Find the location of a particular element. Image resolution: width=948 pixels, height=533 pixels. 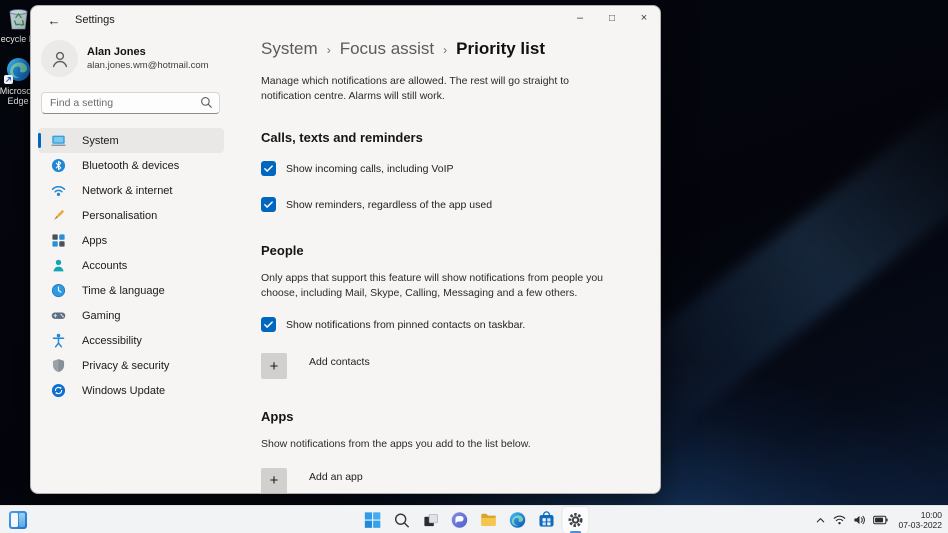

bluetooth-icon is located at coordinates (58, 165).